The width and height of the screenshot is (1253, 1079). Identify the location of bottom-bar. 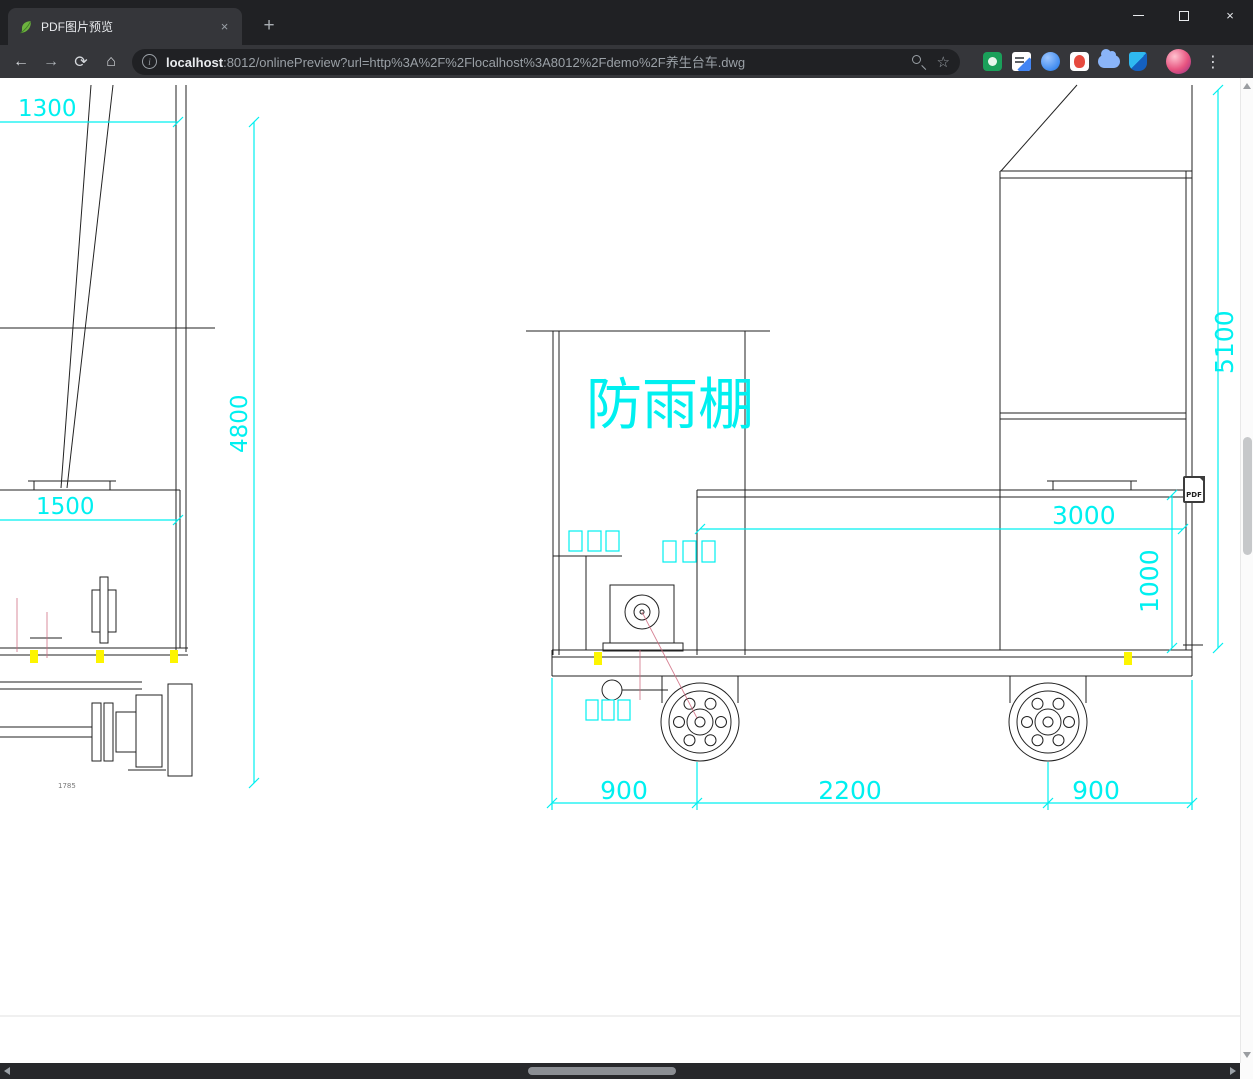
(626, 1071).